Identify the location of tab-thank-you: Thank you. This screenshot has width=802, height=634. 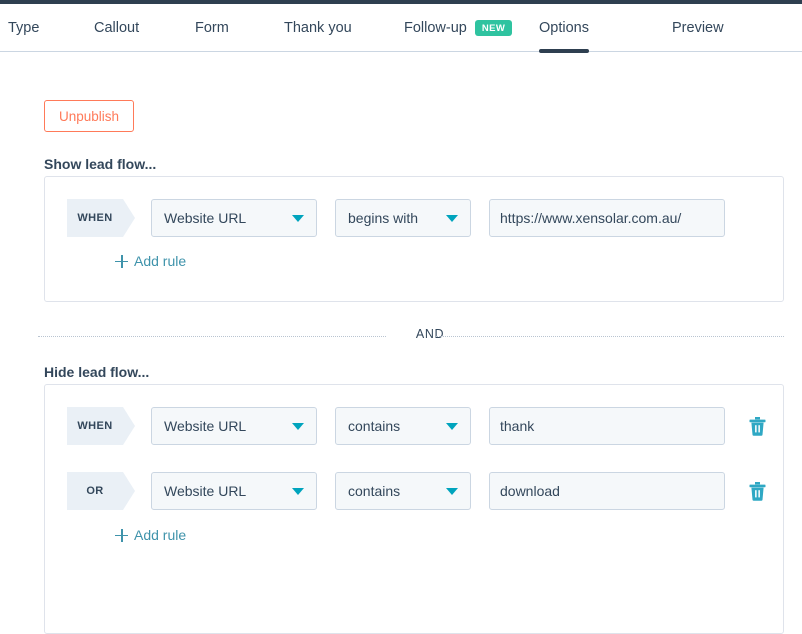
(318, 28).